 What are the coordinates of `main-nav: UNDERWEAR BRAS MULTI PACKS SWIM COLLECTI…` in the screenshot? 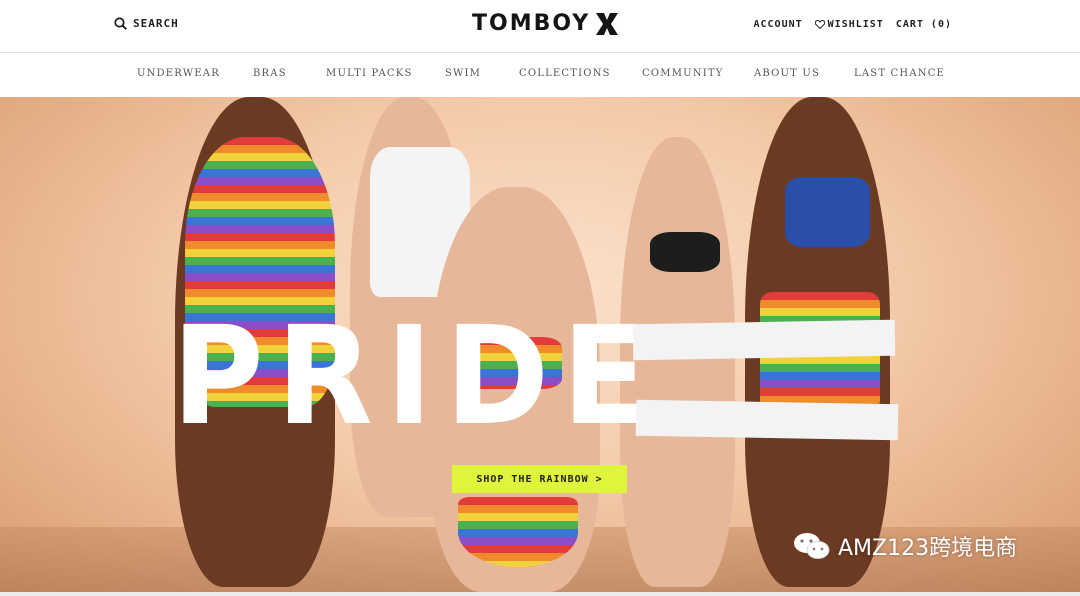 It's located at (540, 75).